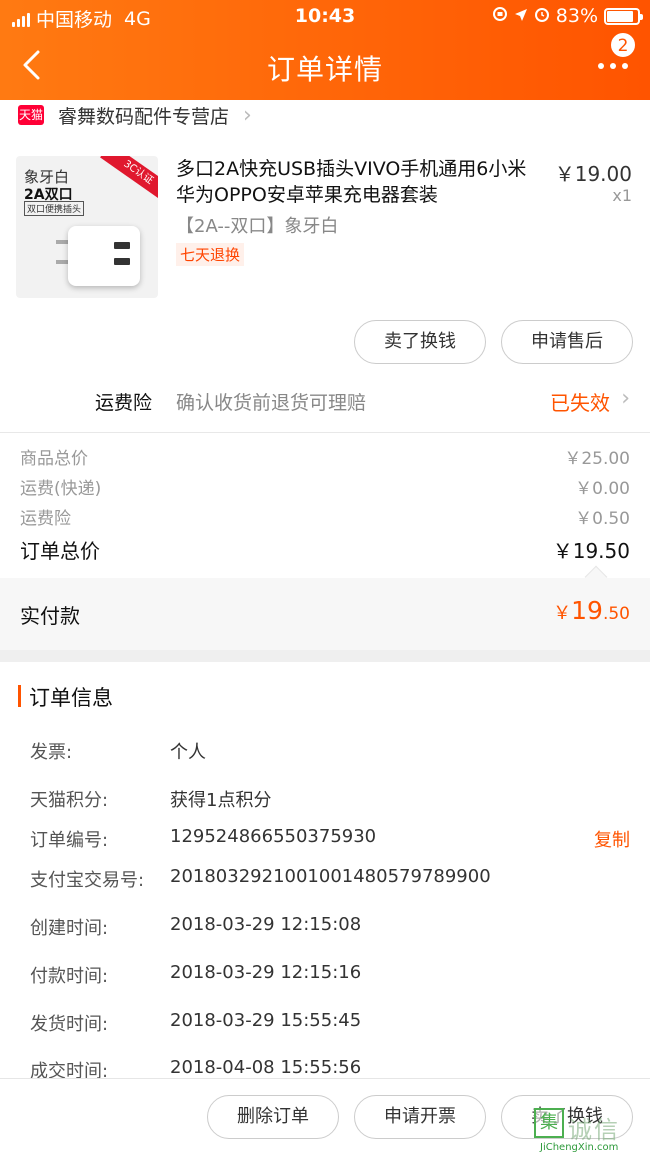 This screenshot has width=650, height=1155. Describe the element at coordinates (210, 254) in the screenshot. I see `return-policy-tag: 七天退换` at that location.